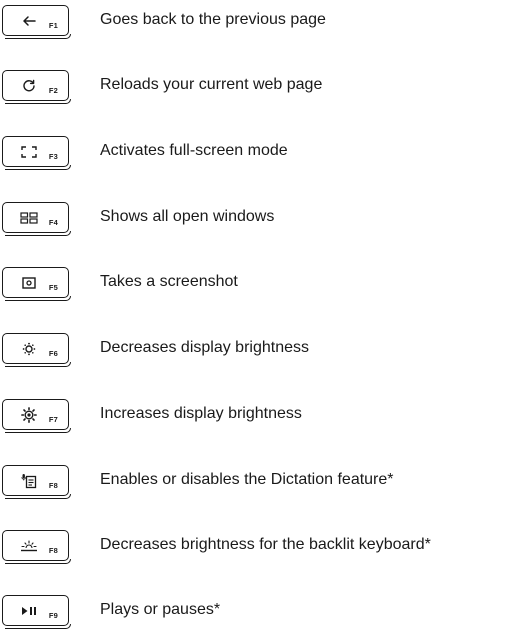 The height and width of the screenshot is (629, 520). Describe the element at coordinates (29, 546) in the screenshot. I see `keyboard-backlight-down-icon` at that location.